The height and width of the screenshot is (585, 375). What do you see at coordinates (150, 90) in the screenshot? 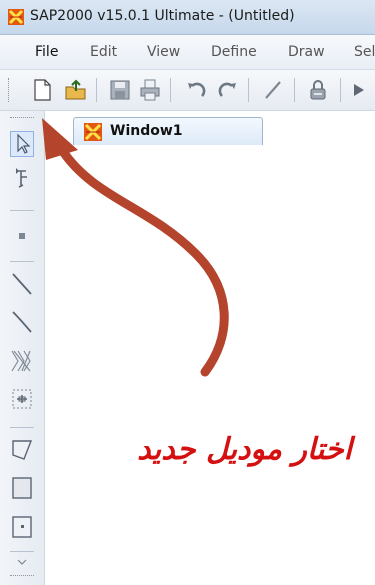
I see `print-icon` at bounding box center [150, 90].